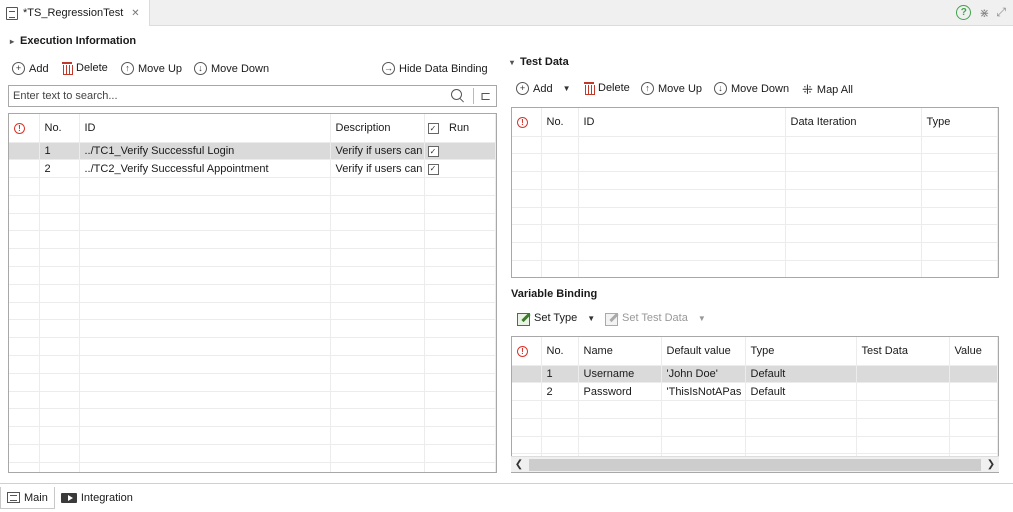 The width and height of the screenshot is (1013, 512). I want to click on name-cell: Password, so click(620, 392).